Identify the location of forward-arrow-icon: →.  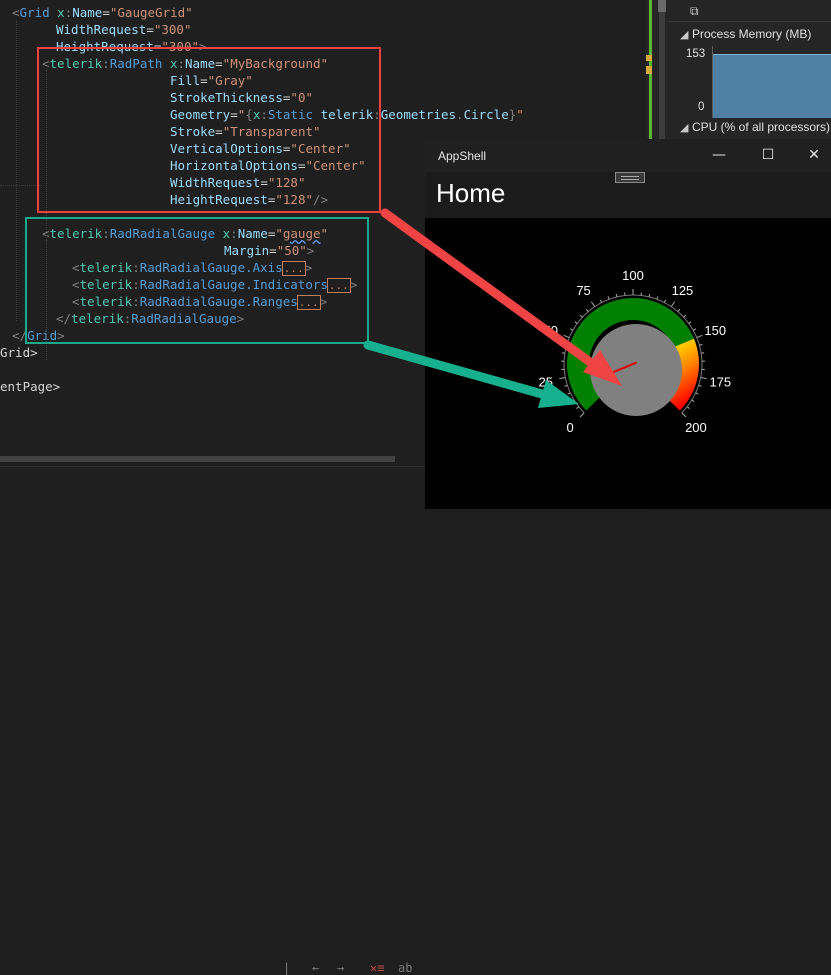
(340, 968).